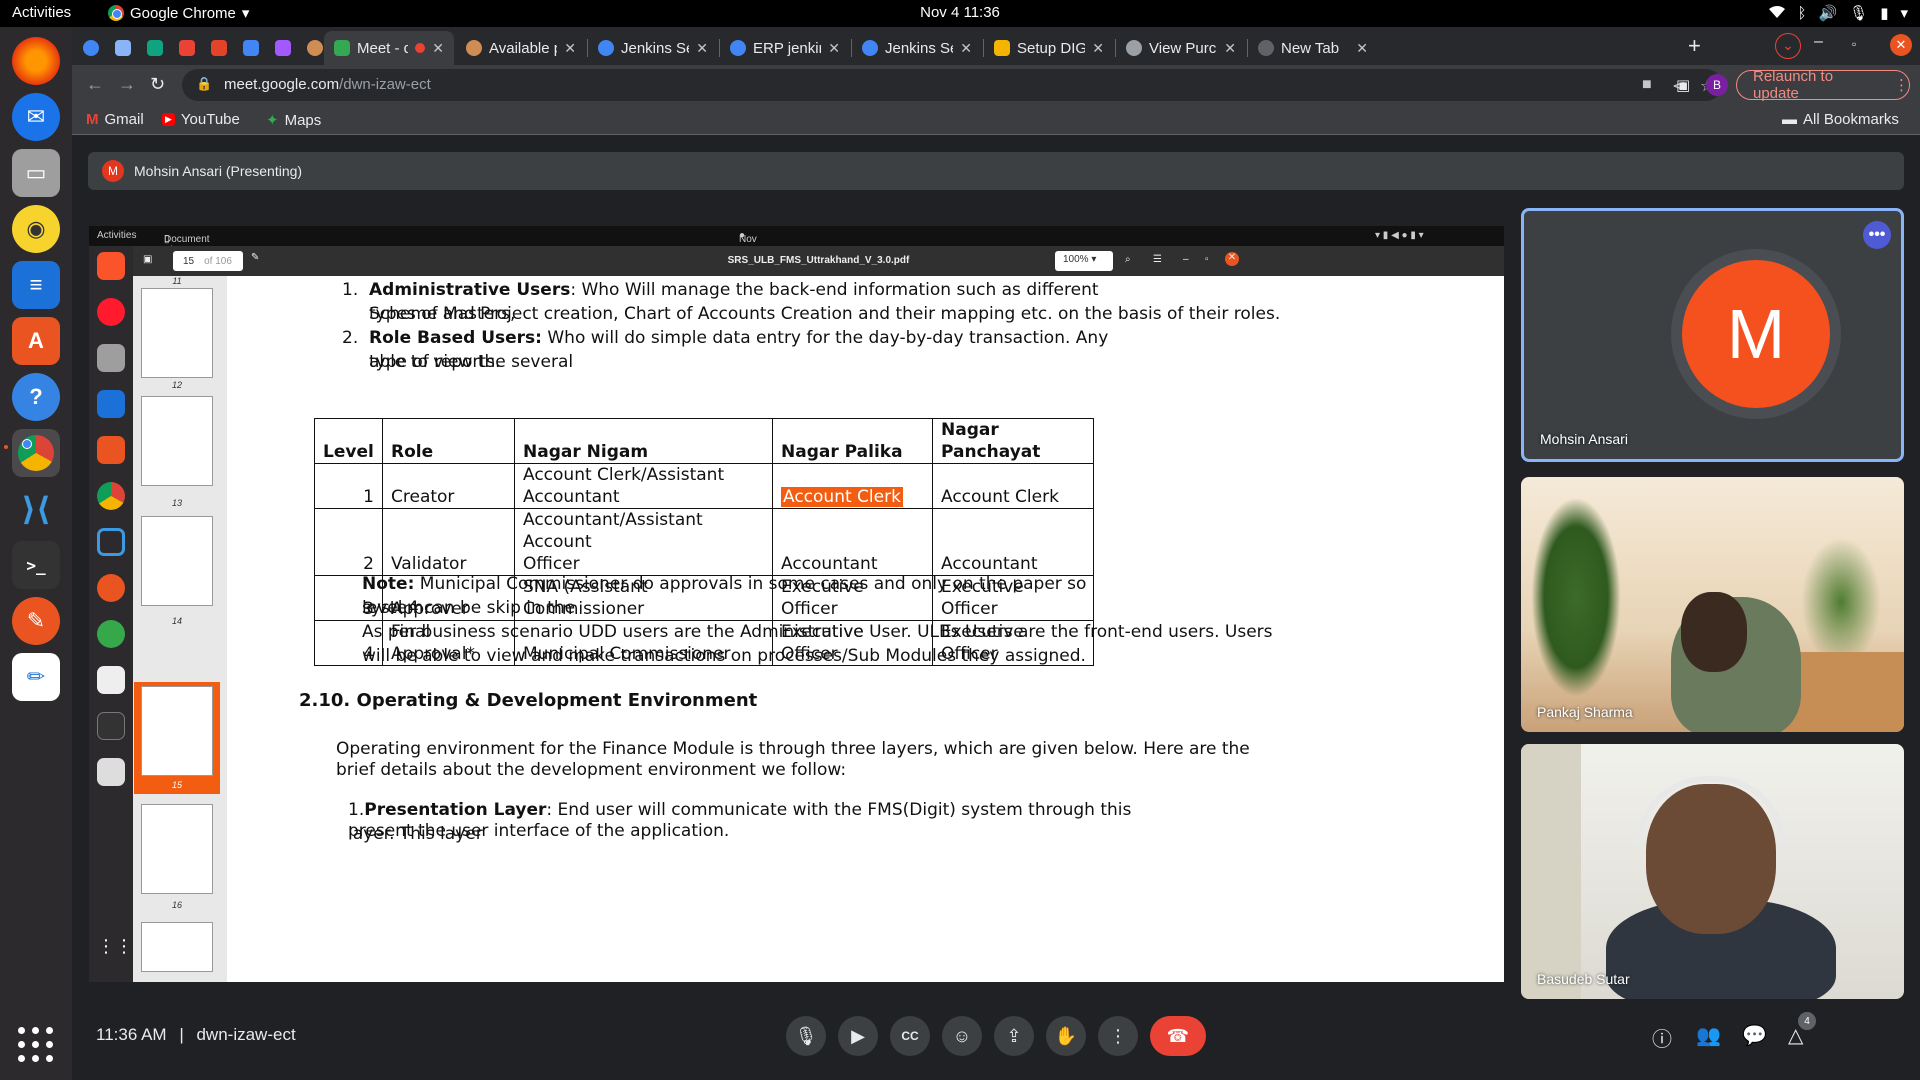  What do you see at coordinates (111, 634) in the screenshot?
I see `app-icon` at bounding box center [111, 634].